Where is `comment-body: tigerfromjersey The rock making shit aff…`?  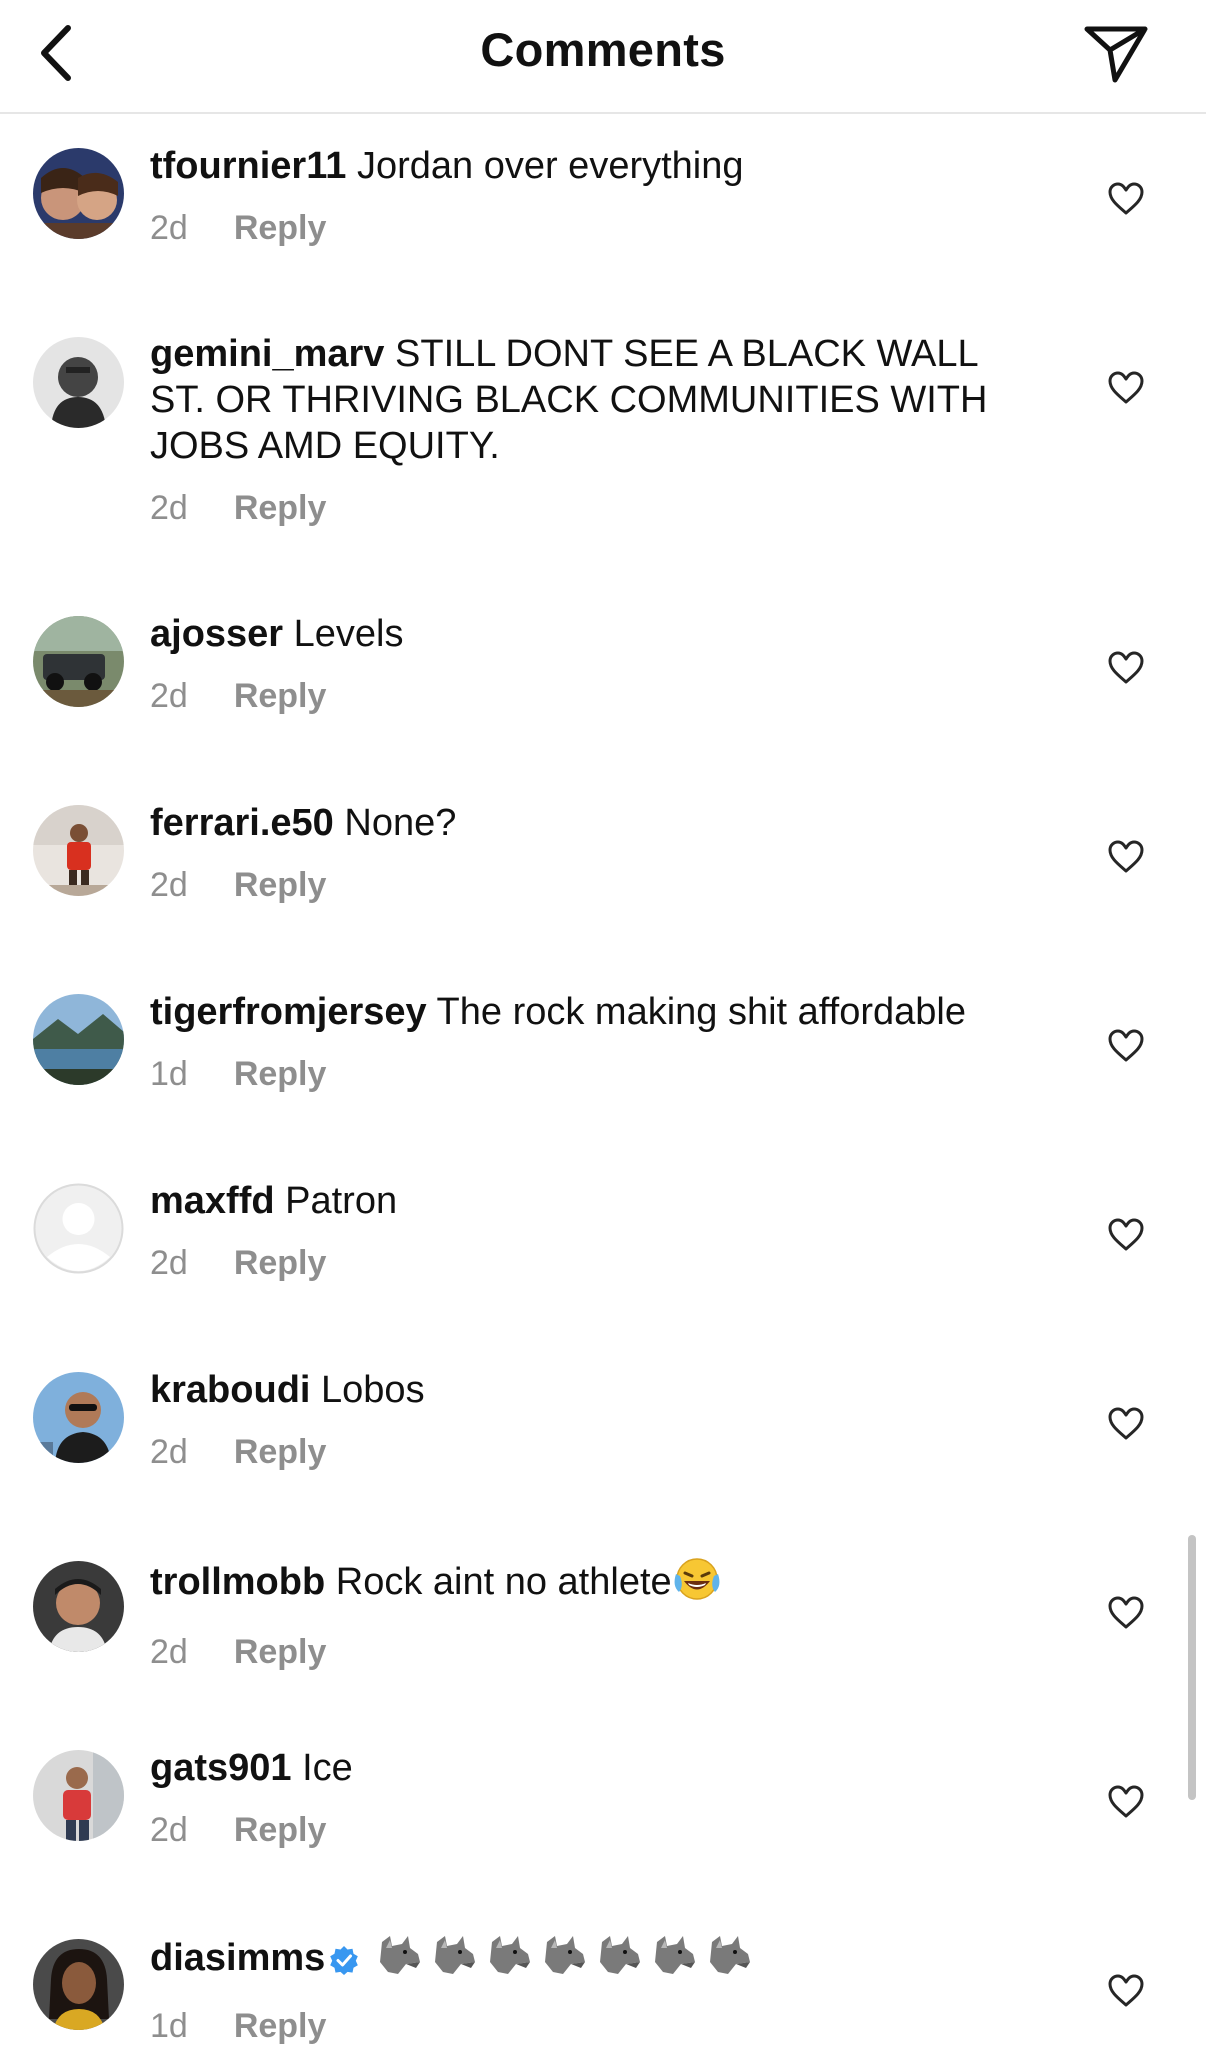 comment-body: tigerfromjersey The rock making shit aff… is located at coordinates (590, 1041).